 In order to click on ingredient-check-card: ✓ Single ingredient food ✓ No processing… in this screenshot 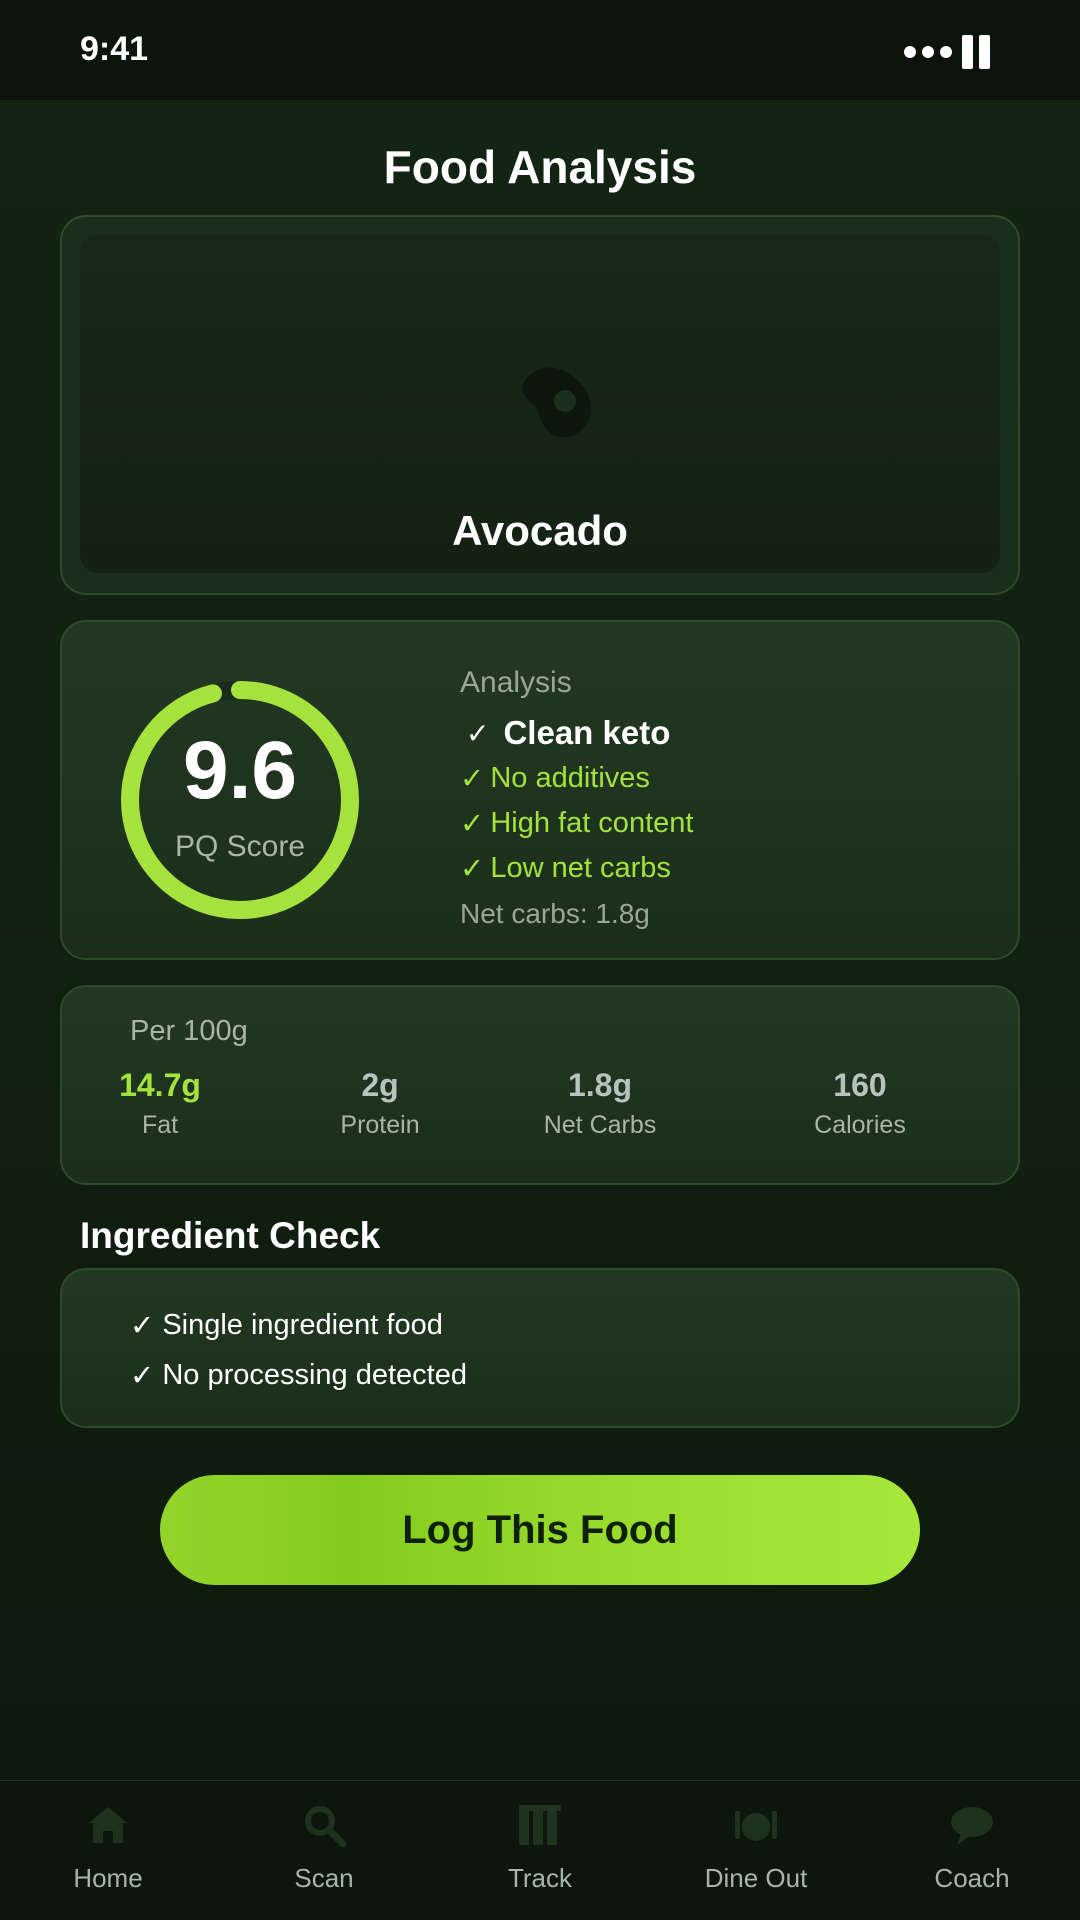, I will do `click(540, 1348)`.